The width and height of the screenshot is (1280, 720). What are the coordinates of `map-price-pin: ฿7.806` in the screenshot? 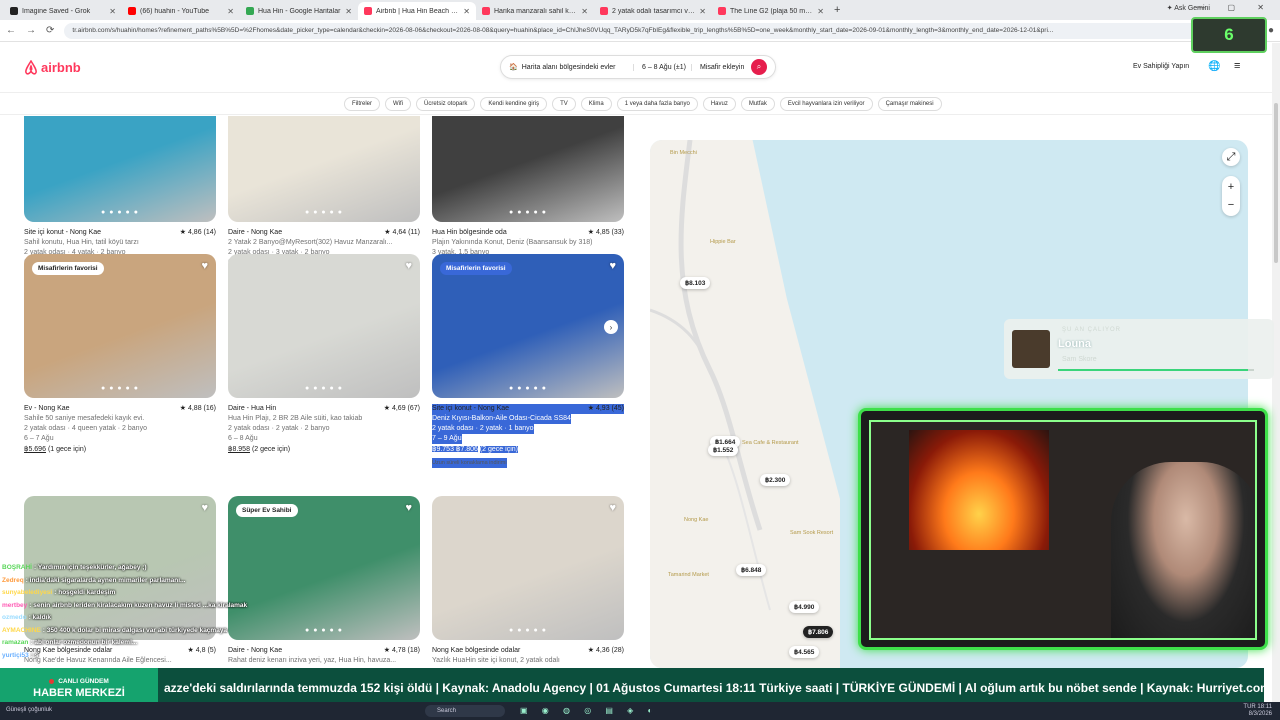 It's located at (818, 632).